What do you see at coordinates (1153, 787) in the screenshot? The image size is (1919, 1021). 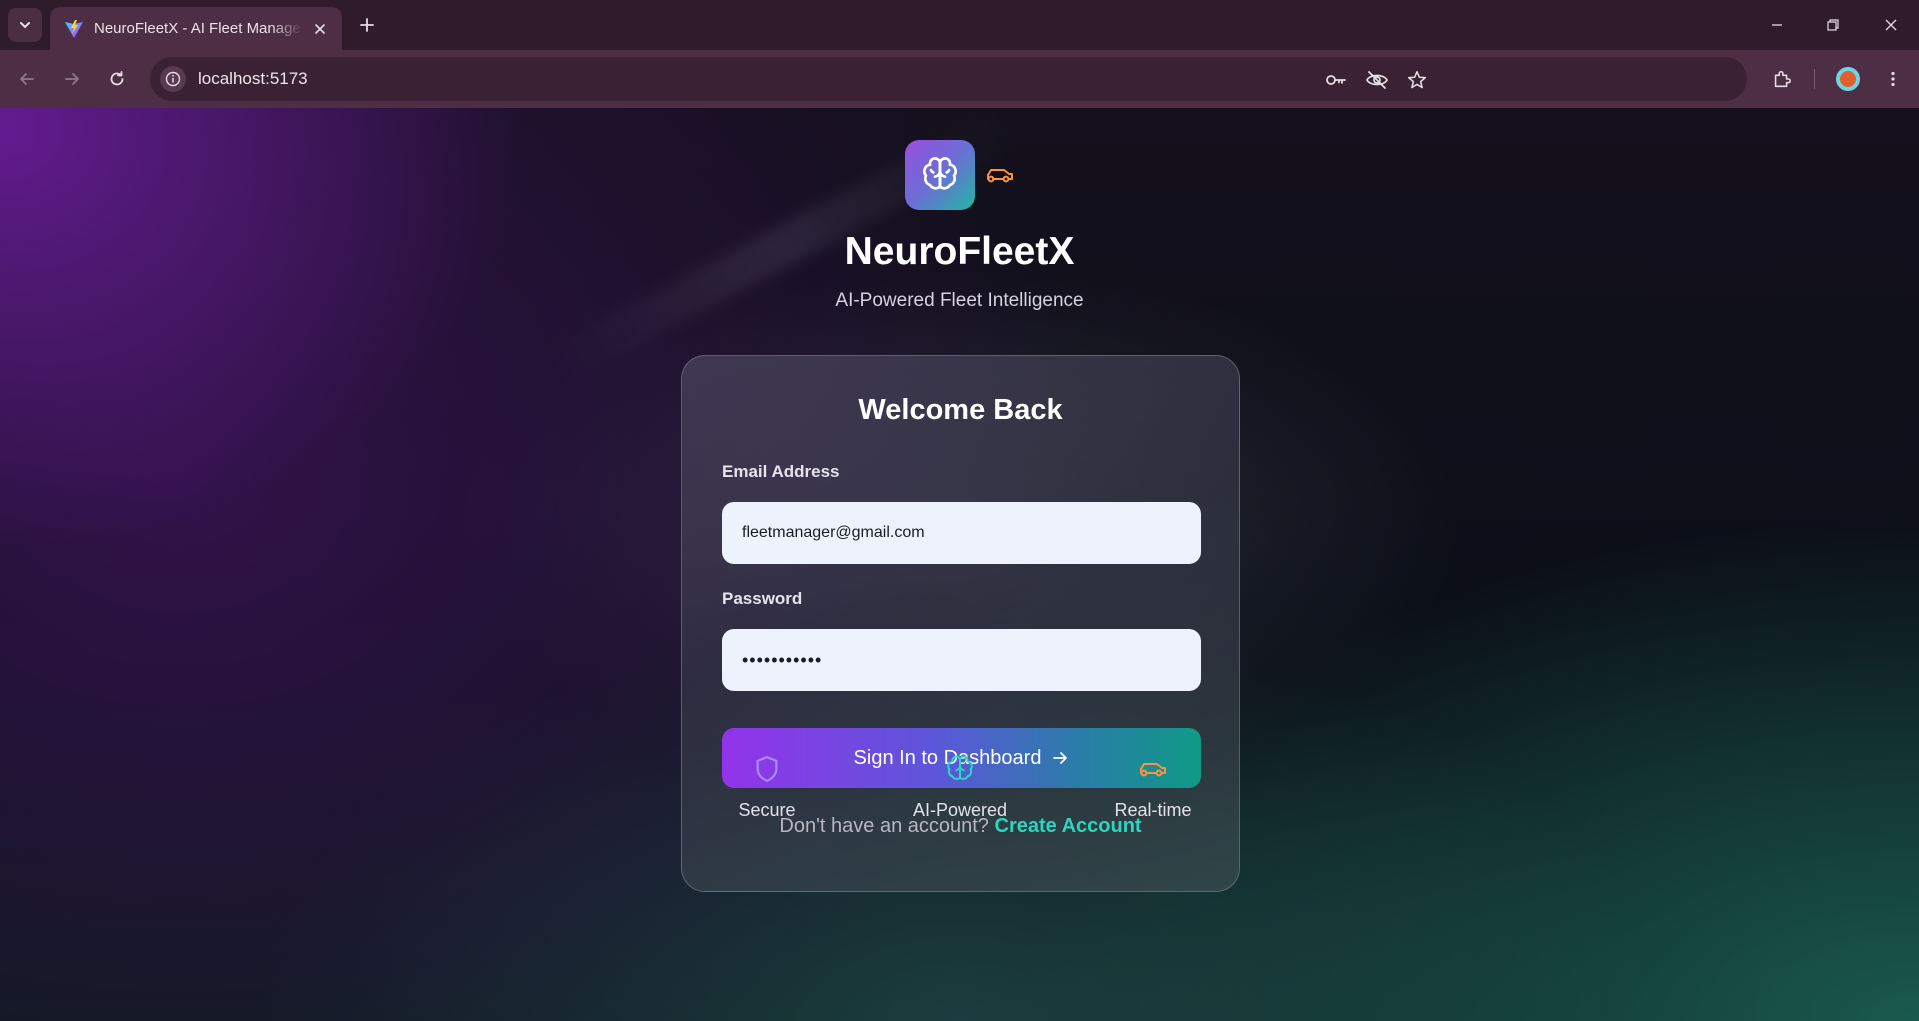 I see `feature-real-time: Real-time` at bounding box center [1153, 787].